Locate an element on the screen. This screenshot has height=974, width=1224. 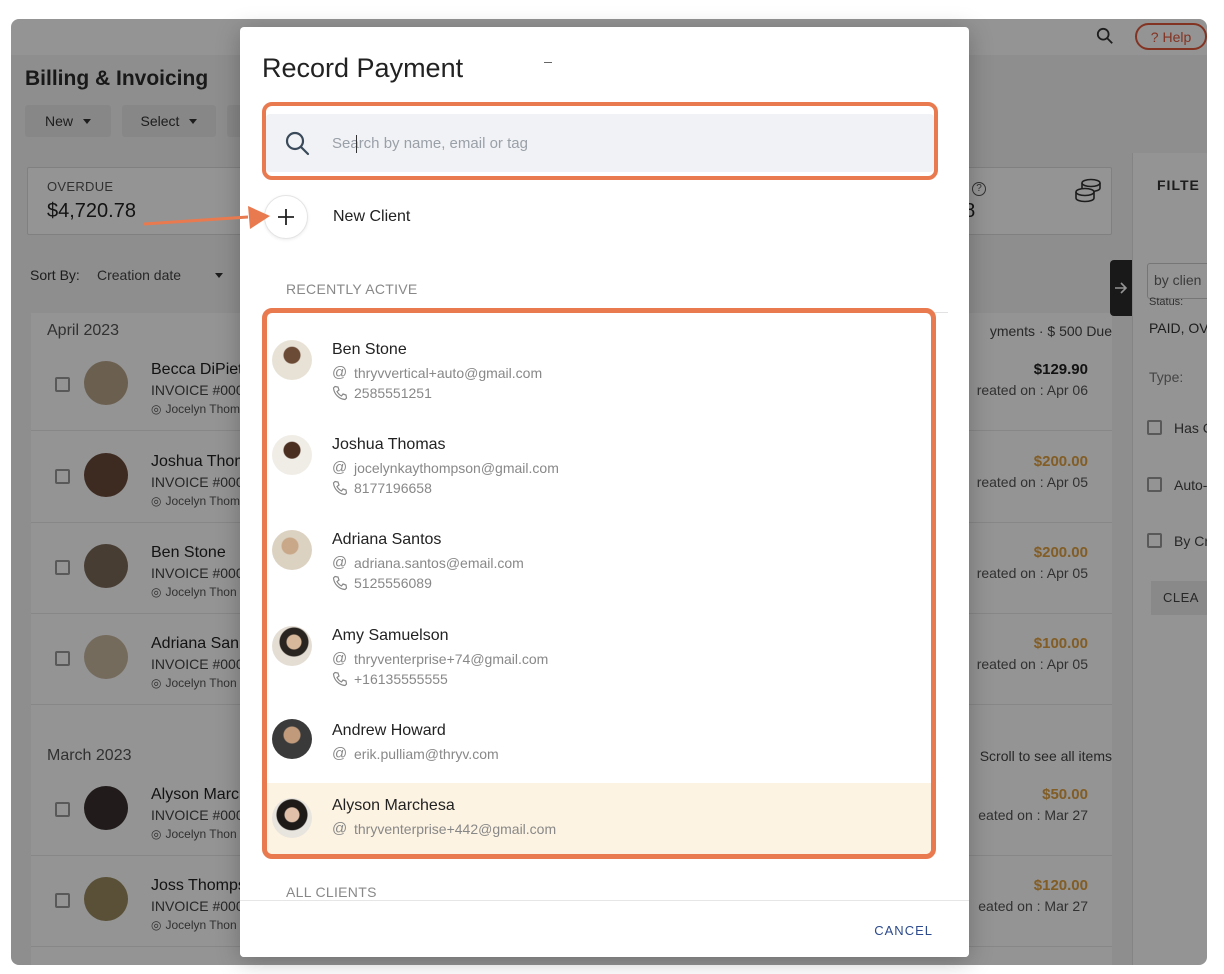
client-phone: 2585551251 is located at coordinates (382, 393).